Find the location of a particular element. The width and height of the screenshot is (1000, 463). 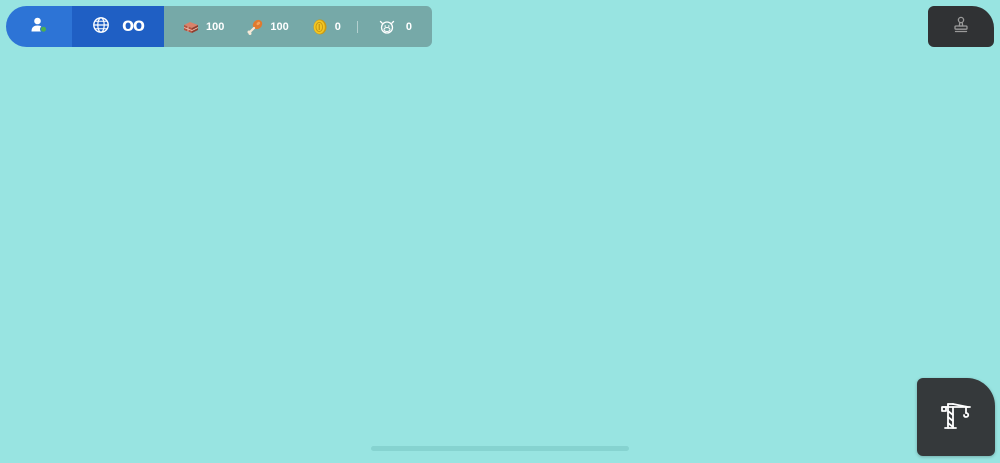

cows-count: 0 is located at coordinates (408, 26).